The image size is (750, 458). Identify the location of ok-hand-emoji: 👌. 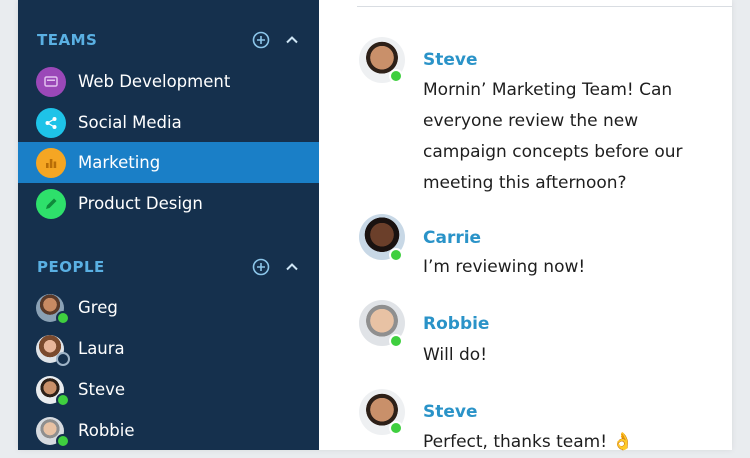
(623, 442).